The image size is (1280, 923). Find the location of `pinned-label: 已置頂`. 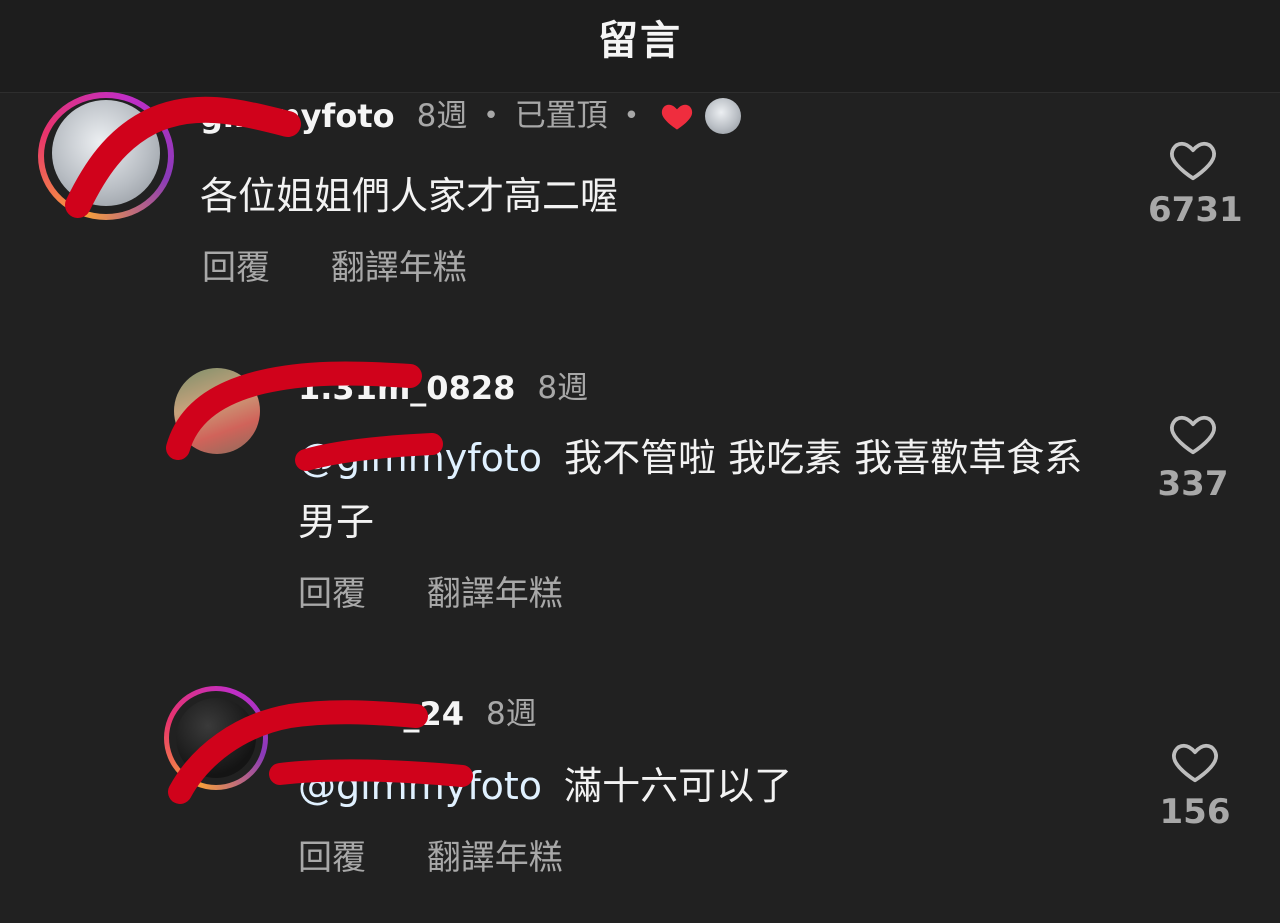

pinned-label: 已置頂 is located at coordinates (561, 116).